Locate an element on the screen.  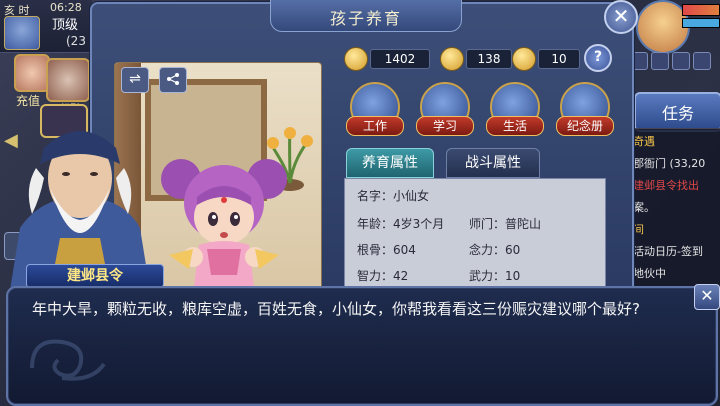
attr-school: 师门：普陀山 is located at coordinates (505, 224).